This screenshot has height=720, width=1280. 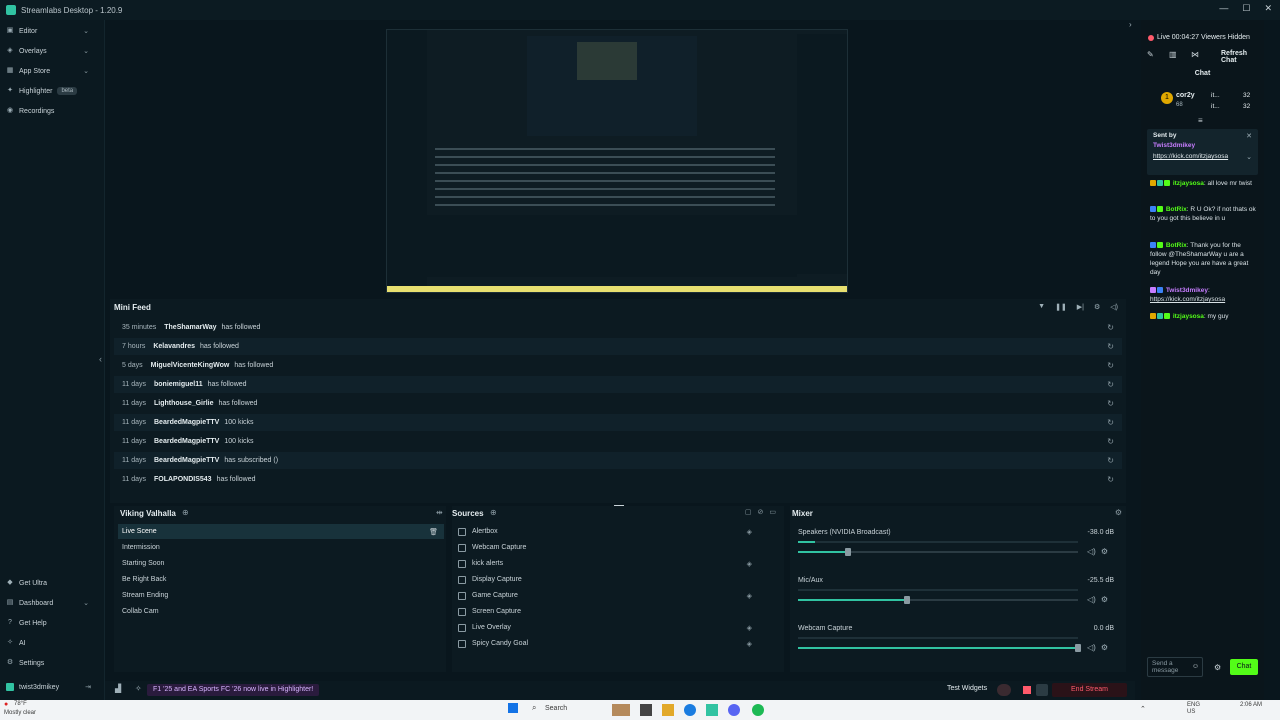 What do you see at coordinates (281, 531) in the screenshot?
I see `scene-item: Live Scene 🗑` at bounding box center [281, 531].